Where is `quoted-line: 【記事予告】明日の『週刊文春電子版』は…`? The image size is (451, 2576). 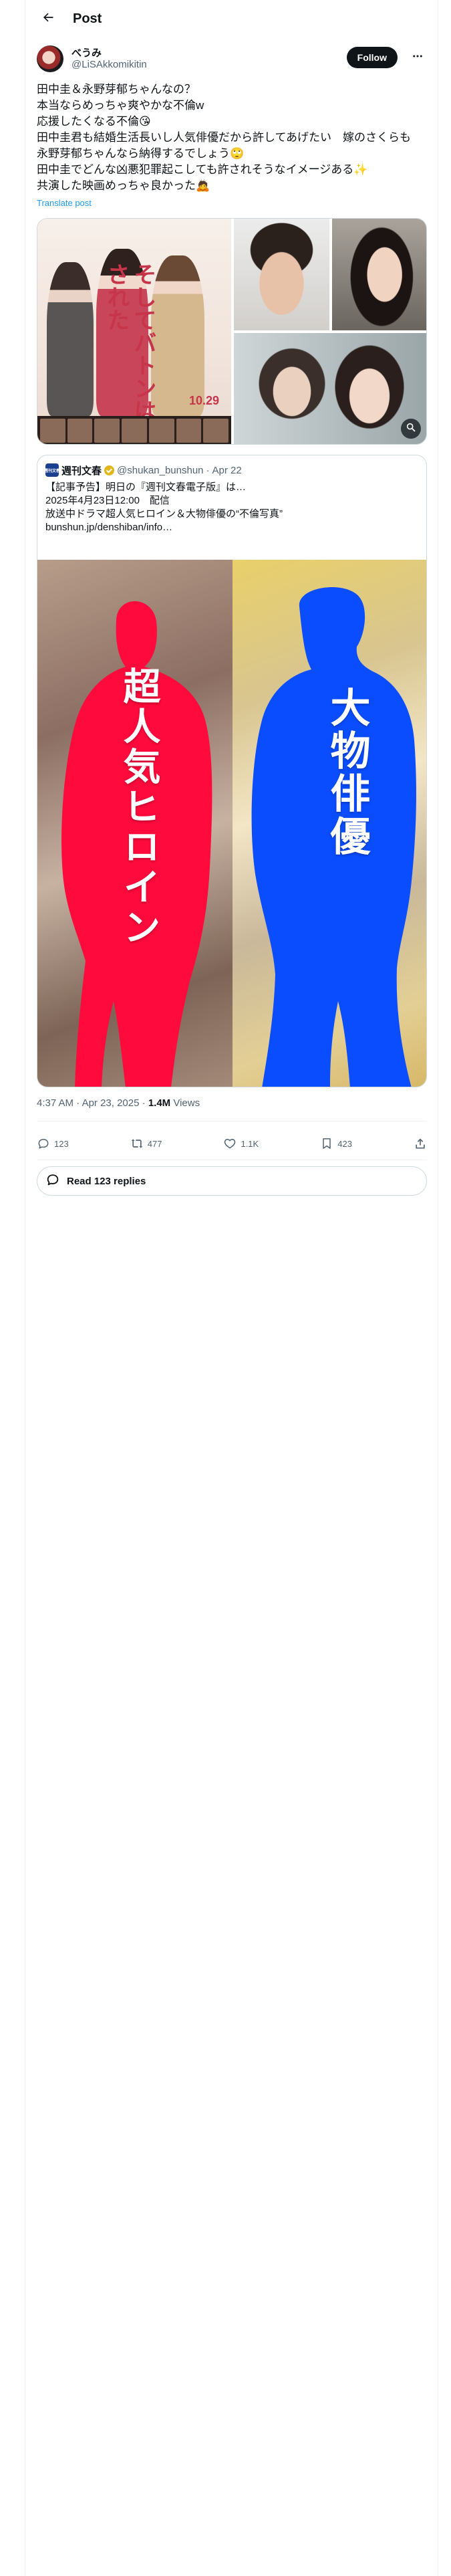
quoted-line: 【記事予告】明日の『週刊文春電子版』は… is located at coordinates (146, 487).